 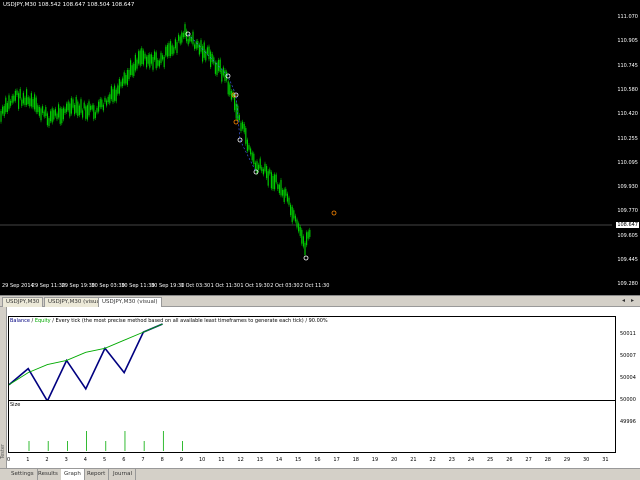 I want to click on x-tick-label: 7, so click(x=143, y=460).